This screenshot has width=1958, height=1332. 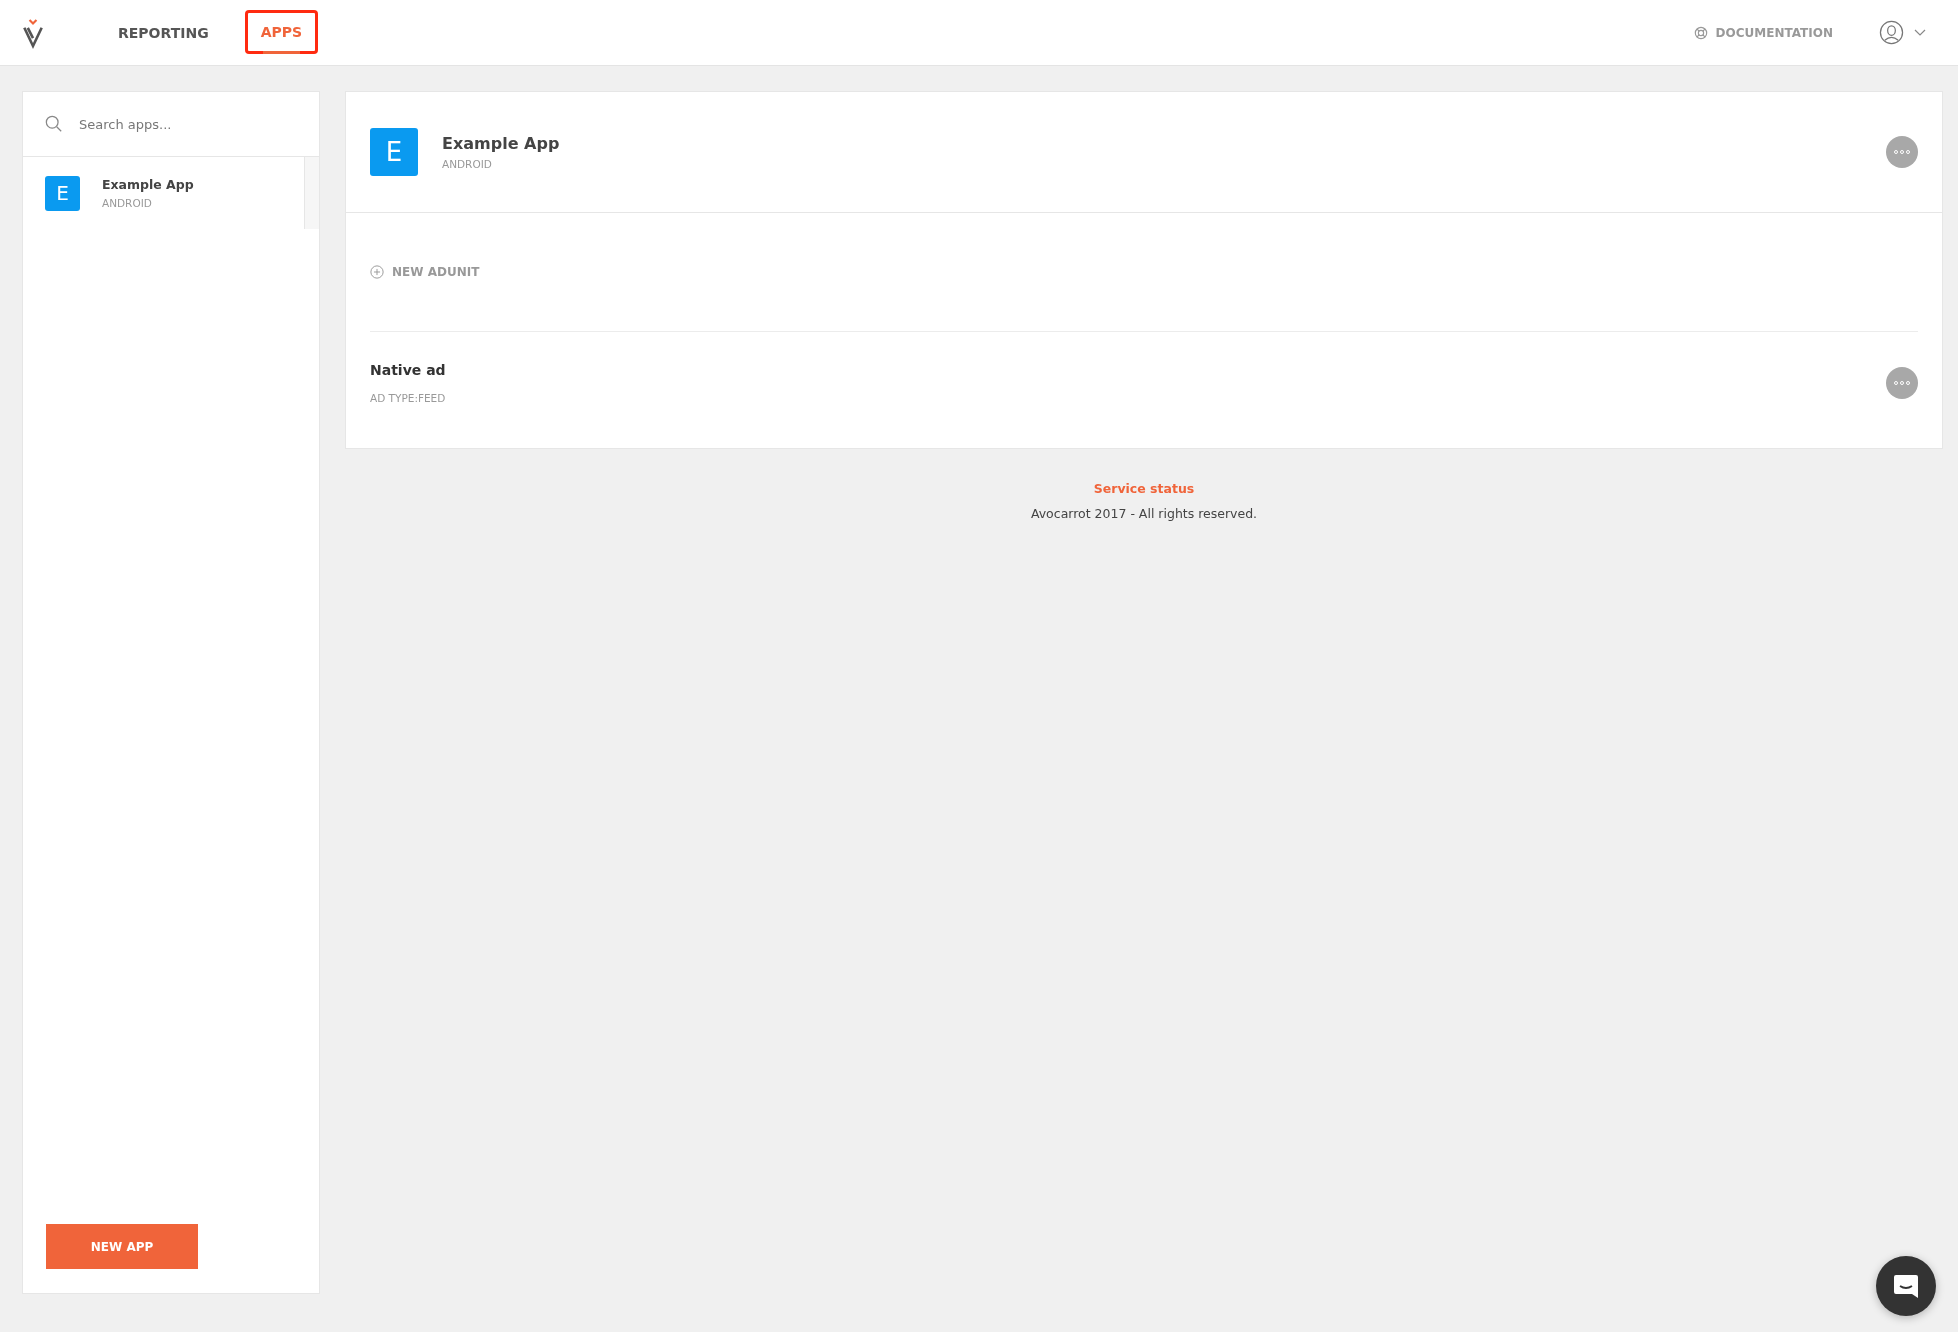 I want to click on service-status-link: Service status, so click(x=1144, y=488).